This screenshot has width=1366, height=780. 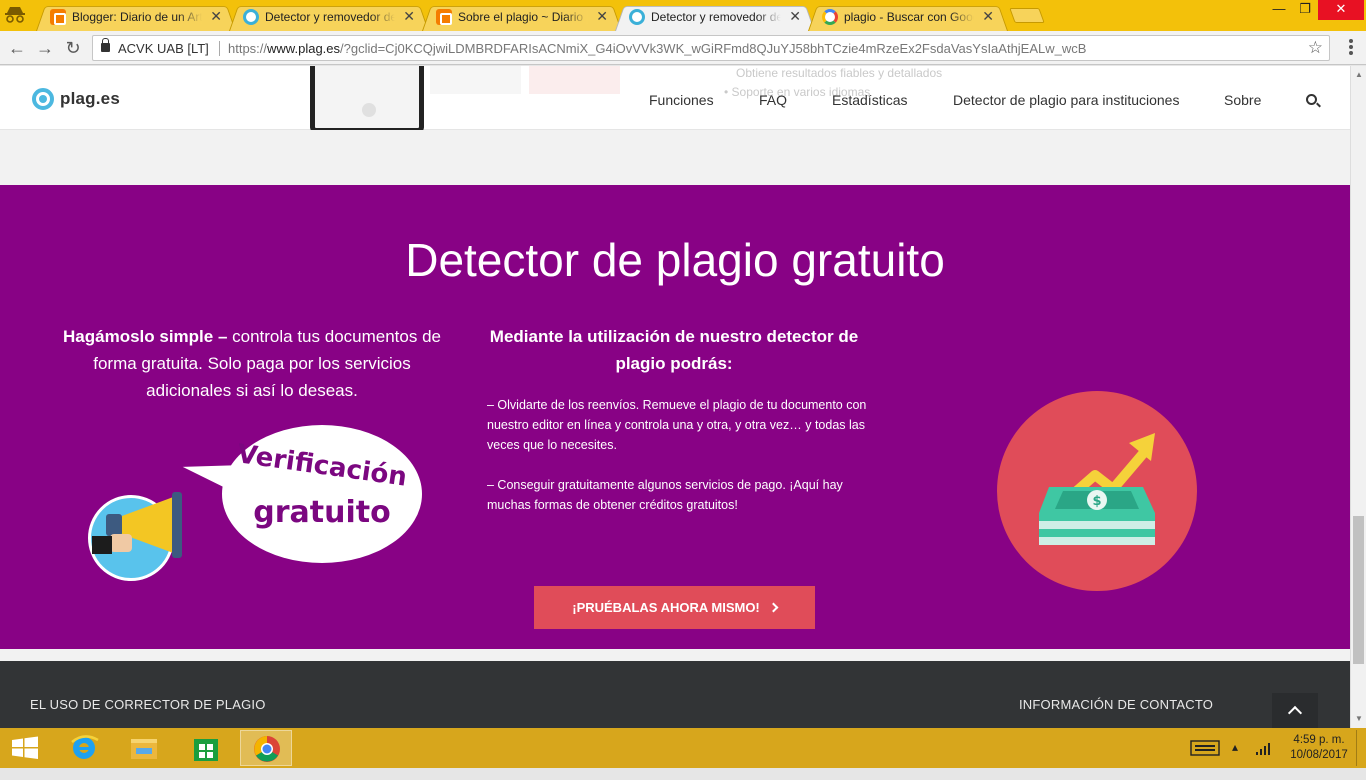 I want to click on tab-3: Sobre el plagio ~ Diario ✕, so click(x=522, y=17).